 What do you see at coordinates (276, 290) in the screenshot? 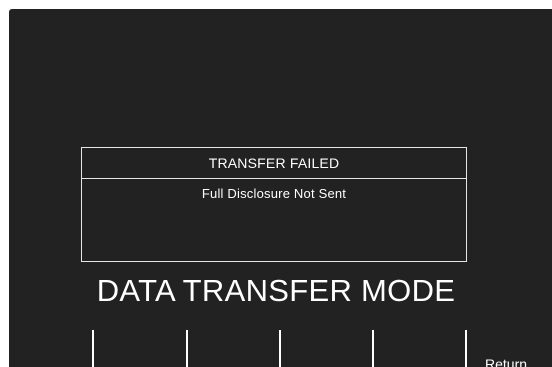
I see `mode-title: DATA TRANSFER MODE` at bounding box center [276, 290].